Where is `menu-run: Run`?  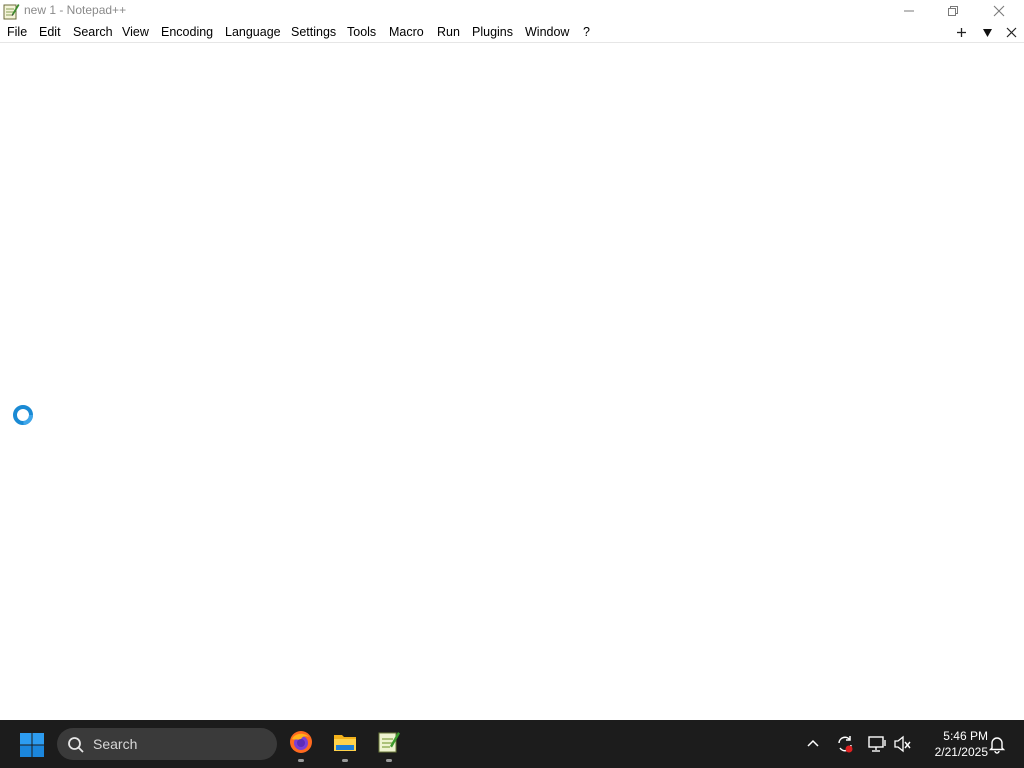
menu-run: Run is located at coordinates (448, 32).